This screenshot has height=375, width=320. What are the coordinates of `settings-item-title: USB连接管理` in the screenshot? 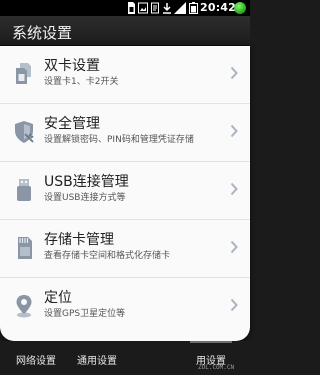 It's located at (86, 182).